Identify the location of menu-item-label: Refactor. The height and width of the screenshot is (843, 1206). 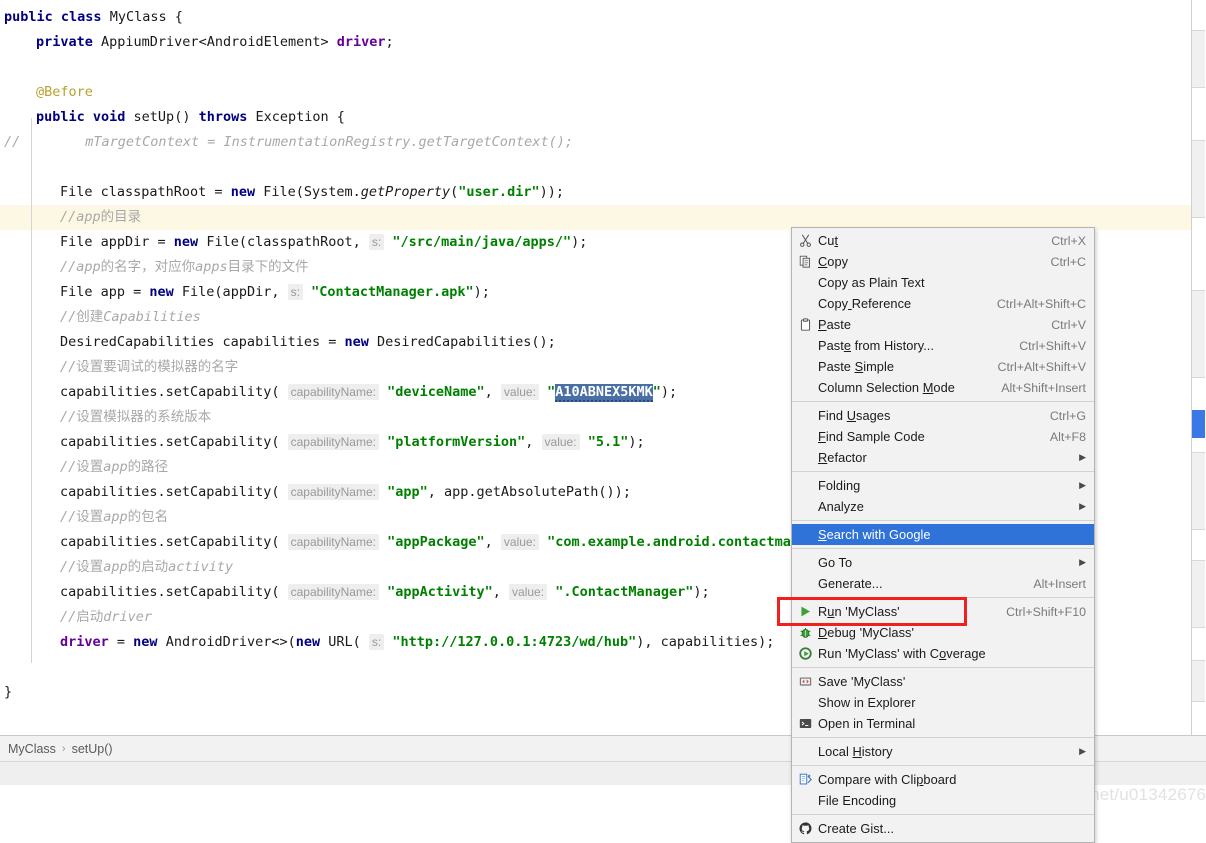
(842, 457).